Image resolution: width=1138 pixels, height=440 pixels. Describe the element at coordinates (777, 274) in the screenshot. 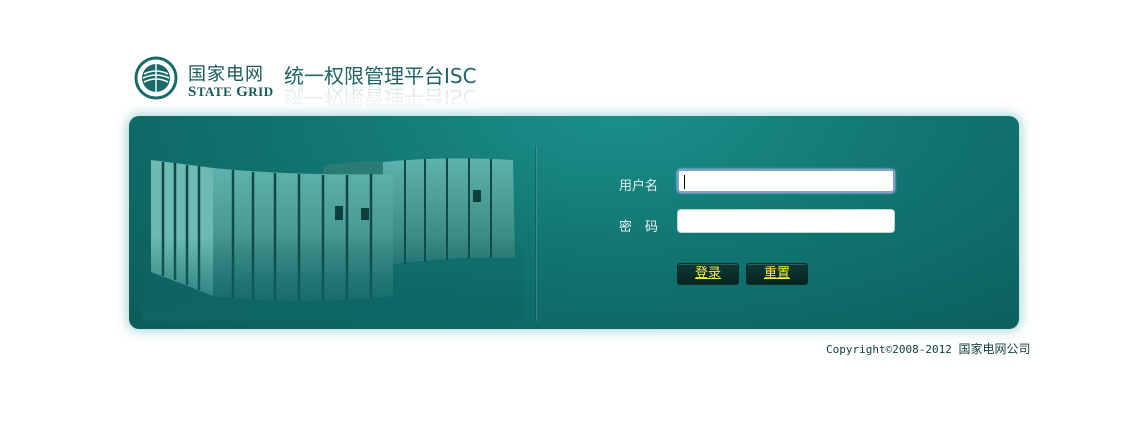

I see `reset-button: 重置` at that location.